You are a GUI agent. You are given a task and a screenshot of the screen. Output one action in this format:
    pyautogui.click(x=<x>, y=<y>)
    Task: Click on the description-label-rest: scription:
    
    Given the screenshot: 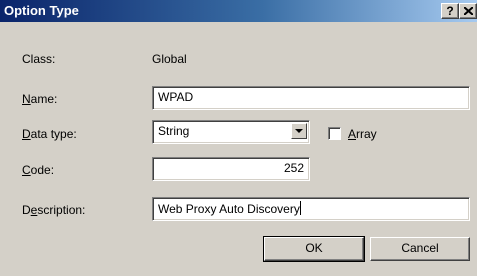 What is the action you would take?
    pyautogui.click(x=61, y=210)
    